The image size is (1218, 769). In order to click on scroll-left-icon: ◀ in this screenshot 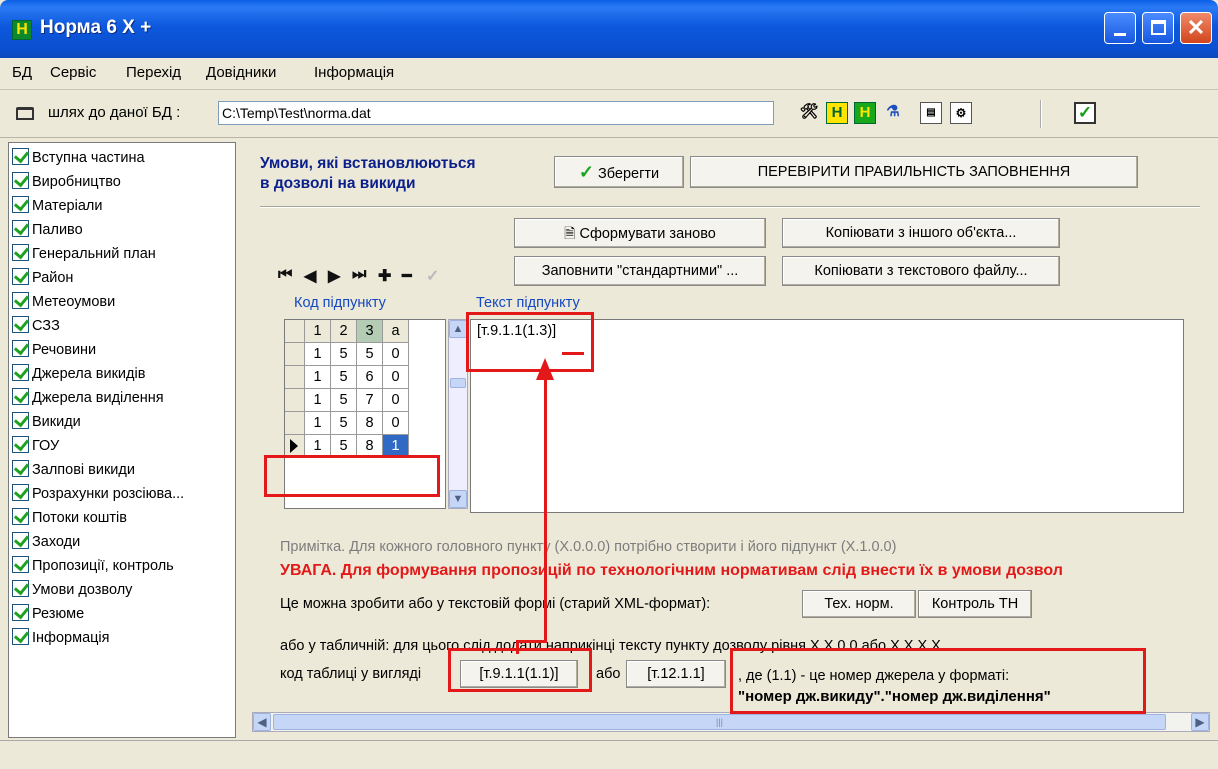, I will do `click(262, 722)`.